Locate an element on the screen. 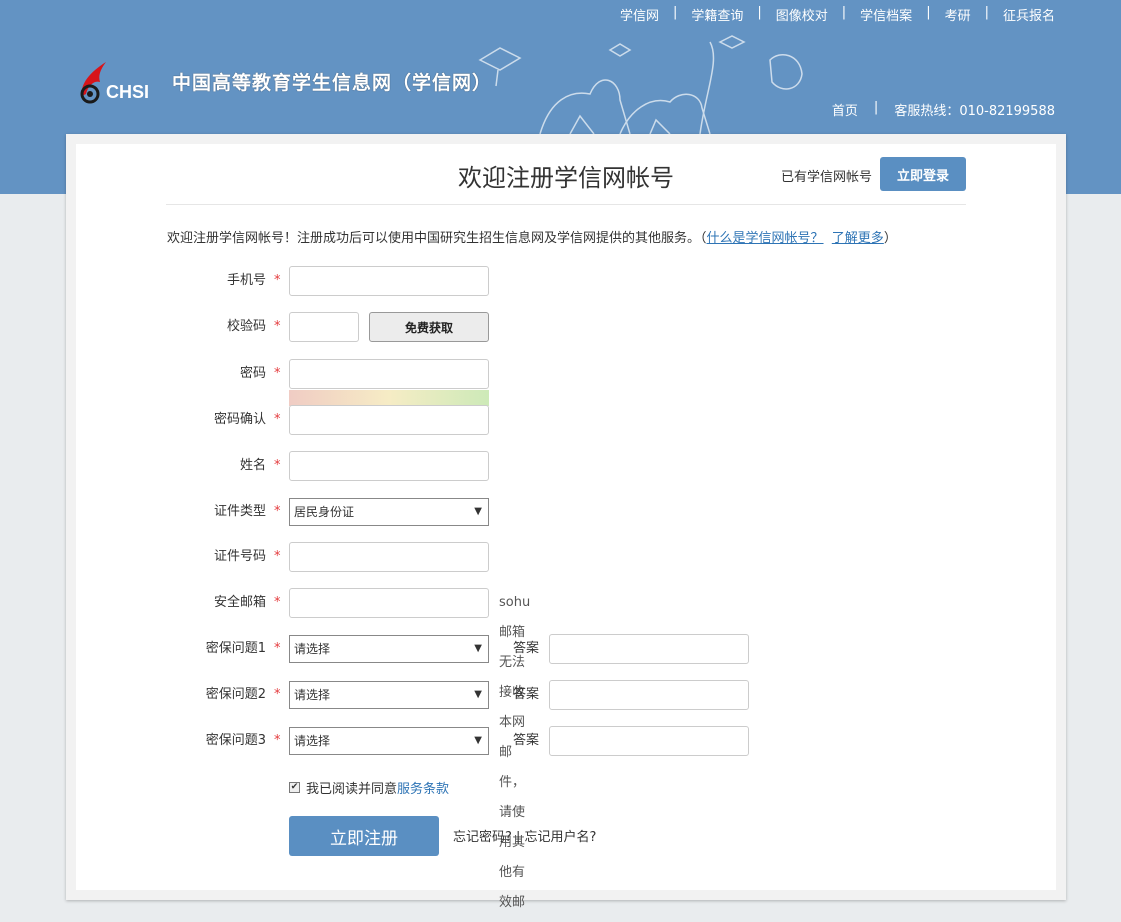 The width and height of the screenshot is (1121, 922). answer-1-input is located at coordinates (649, 649).